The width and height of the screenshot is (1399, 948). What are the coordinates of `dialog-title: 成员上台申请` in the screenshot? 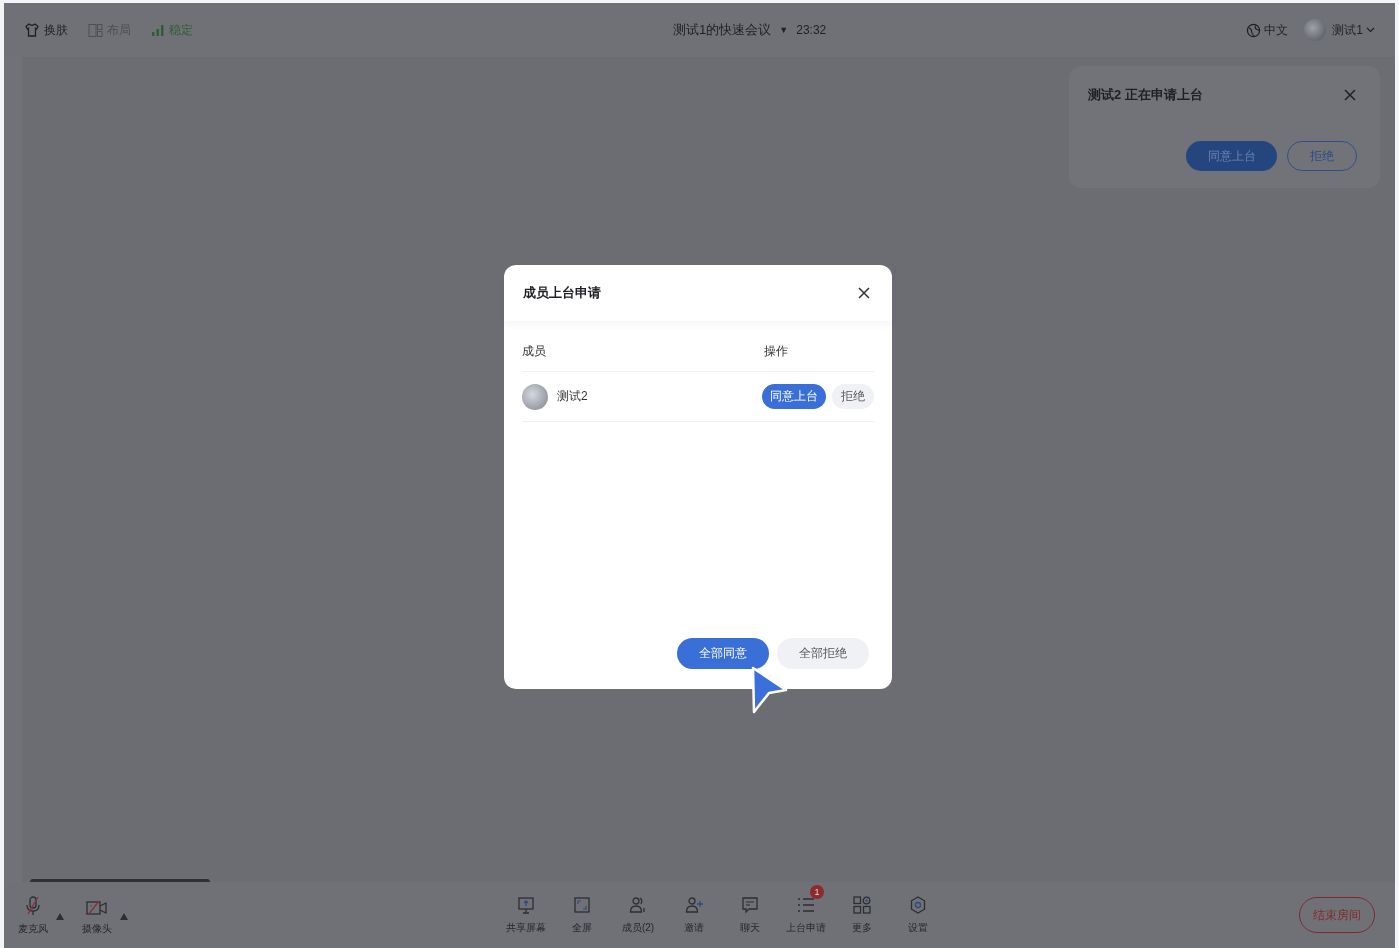 It's located at (562, 293).